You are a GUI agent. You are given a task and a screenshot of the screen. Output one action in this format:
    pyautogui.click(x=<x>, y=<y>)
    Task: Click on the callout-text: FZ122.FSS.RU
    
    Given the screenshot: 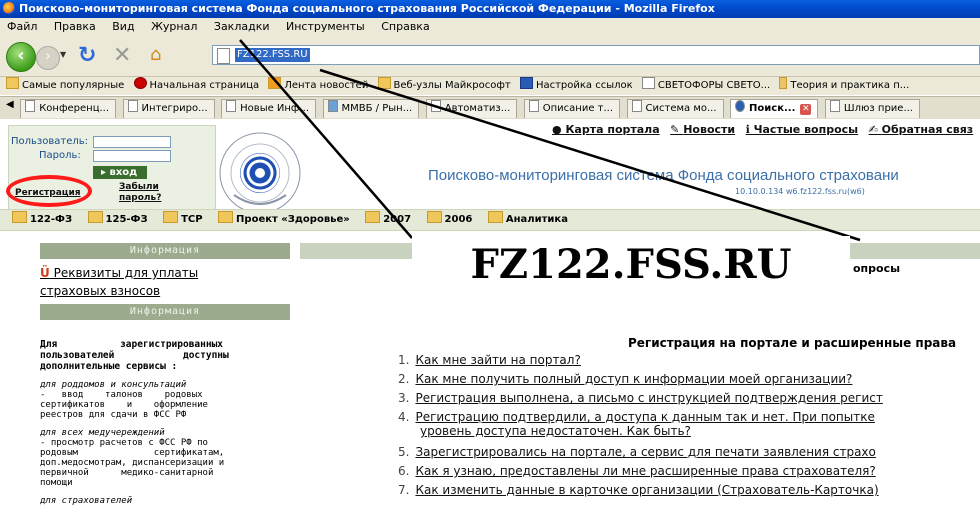 What is the action you would take?
    pyautogui.click(x=631, y=264)
    